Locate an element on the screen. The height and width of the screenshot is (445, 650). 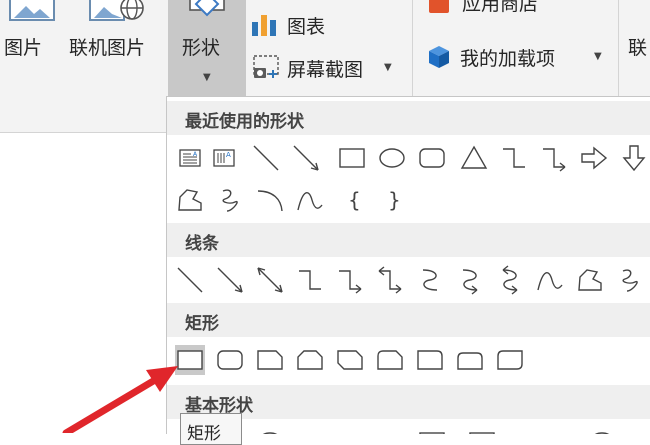
annotation-arrow-icon is located at coordinates (120, 399).